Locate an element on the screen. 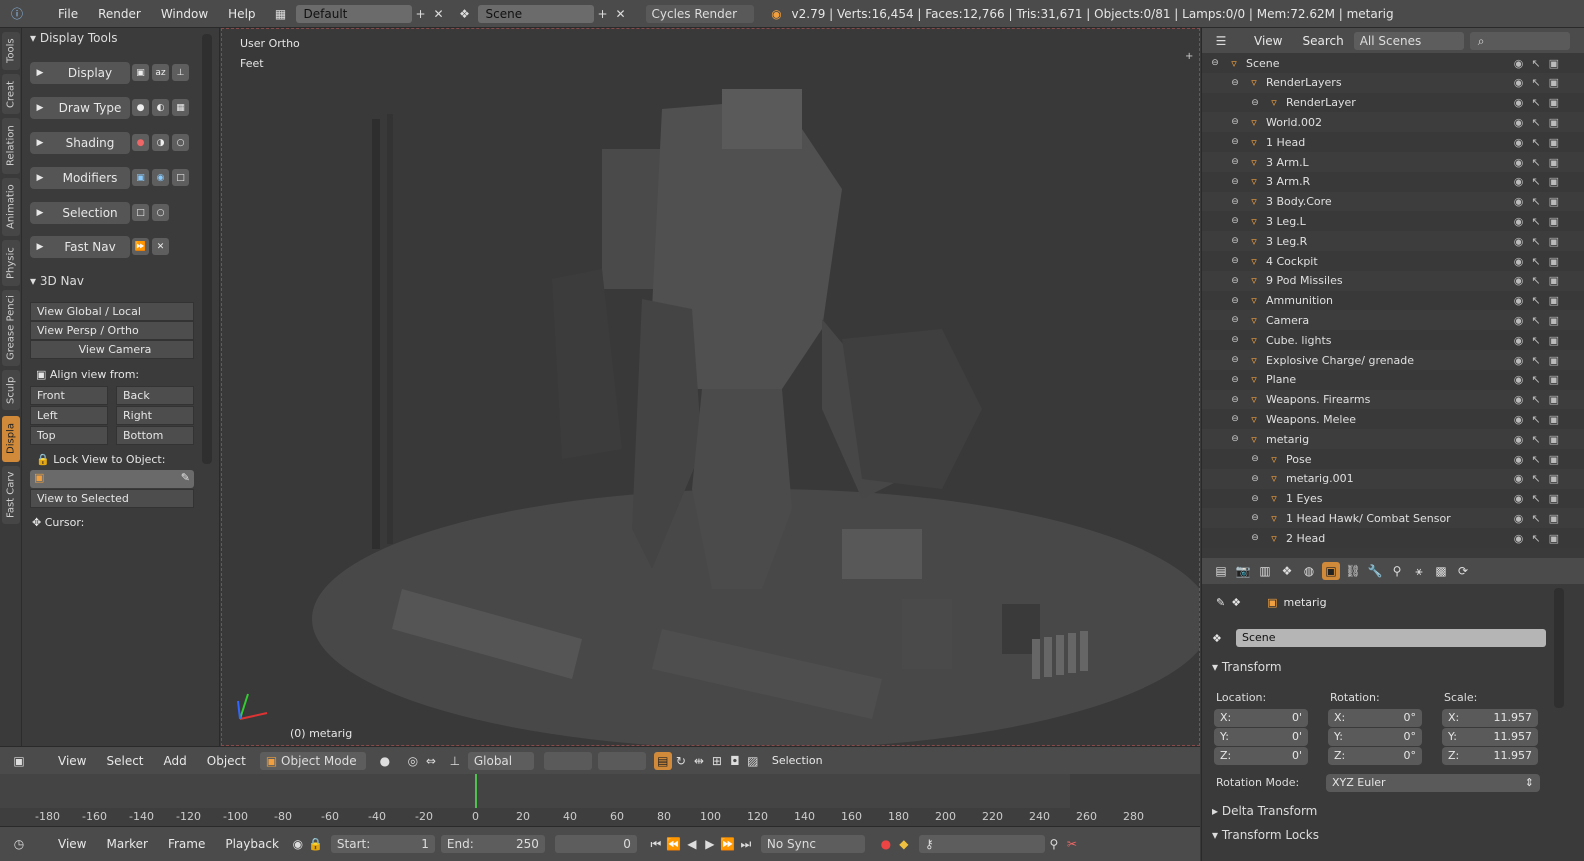 The height and width of the screenshot is (861, 1584). opengl-render-icon: ▨ is located at coordinates (753, 761).